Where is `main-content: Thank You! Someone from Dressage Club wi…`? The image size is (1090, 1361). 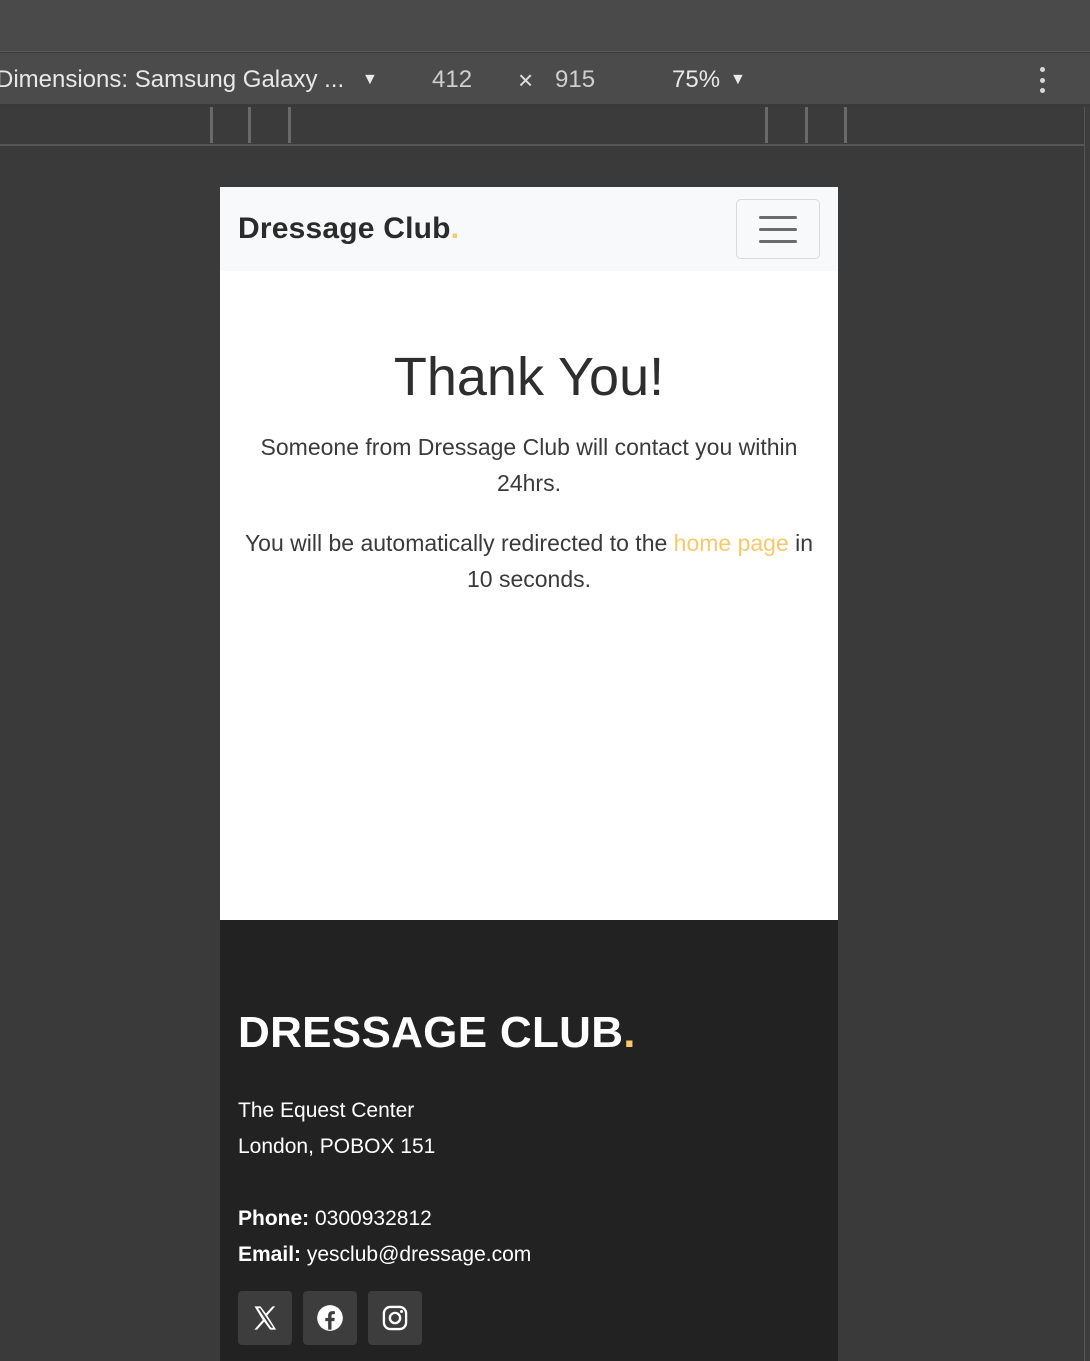
main-content: Thank You! Someone from Dressage Club wi… is located at coordinates (529, 434).